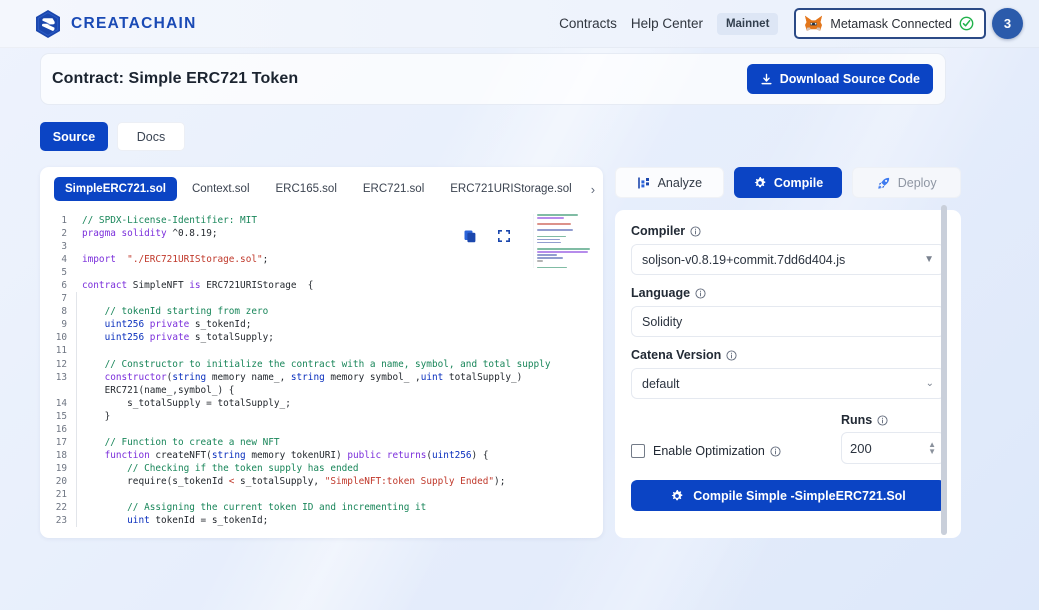  I want to click on file-tab-erc165: ERC165.sol, so click(306, 189).